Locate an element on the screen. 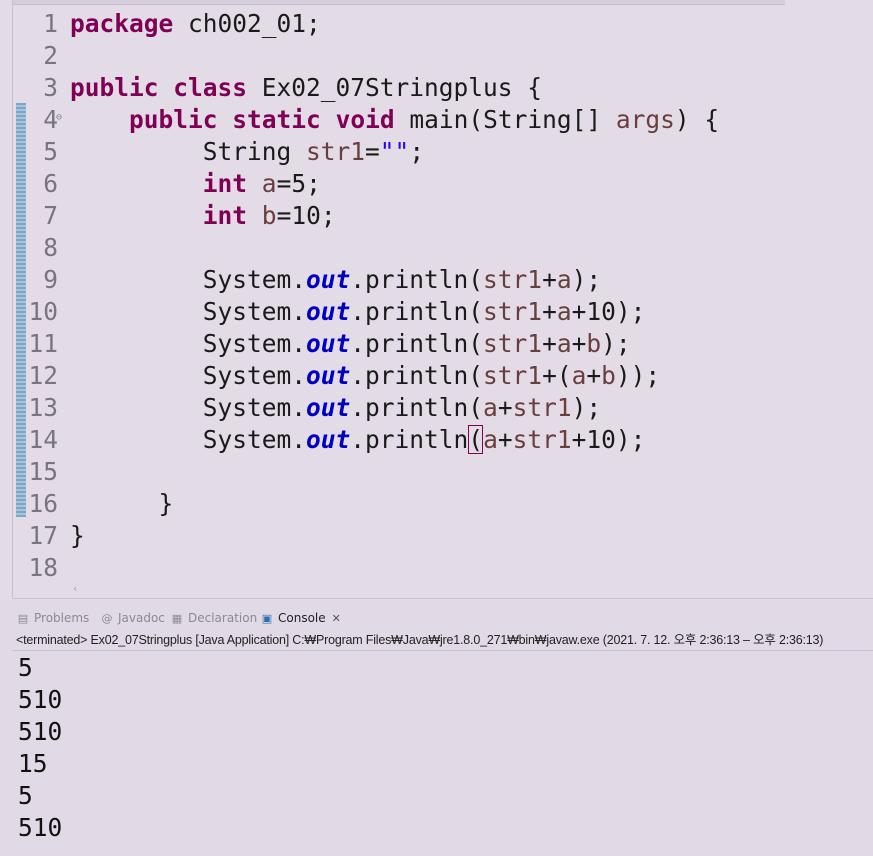 The image size is (873, 856). code-line: 5 String str1=""; is located at coordinates (436, 152).